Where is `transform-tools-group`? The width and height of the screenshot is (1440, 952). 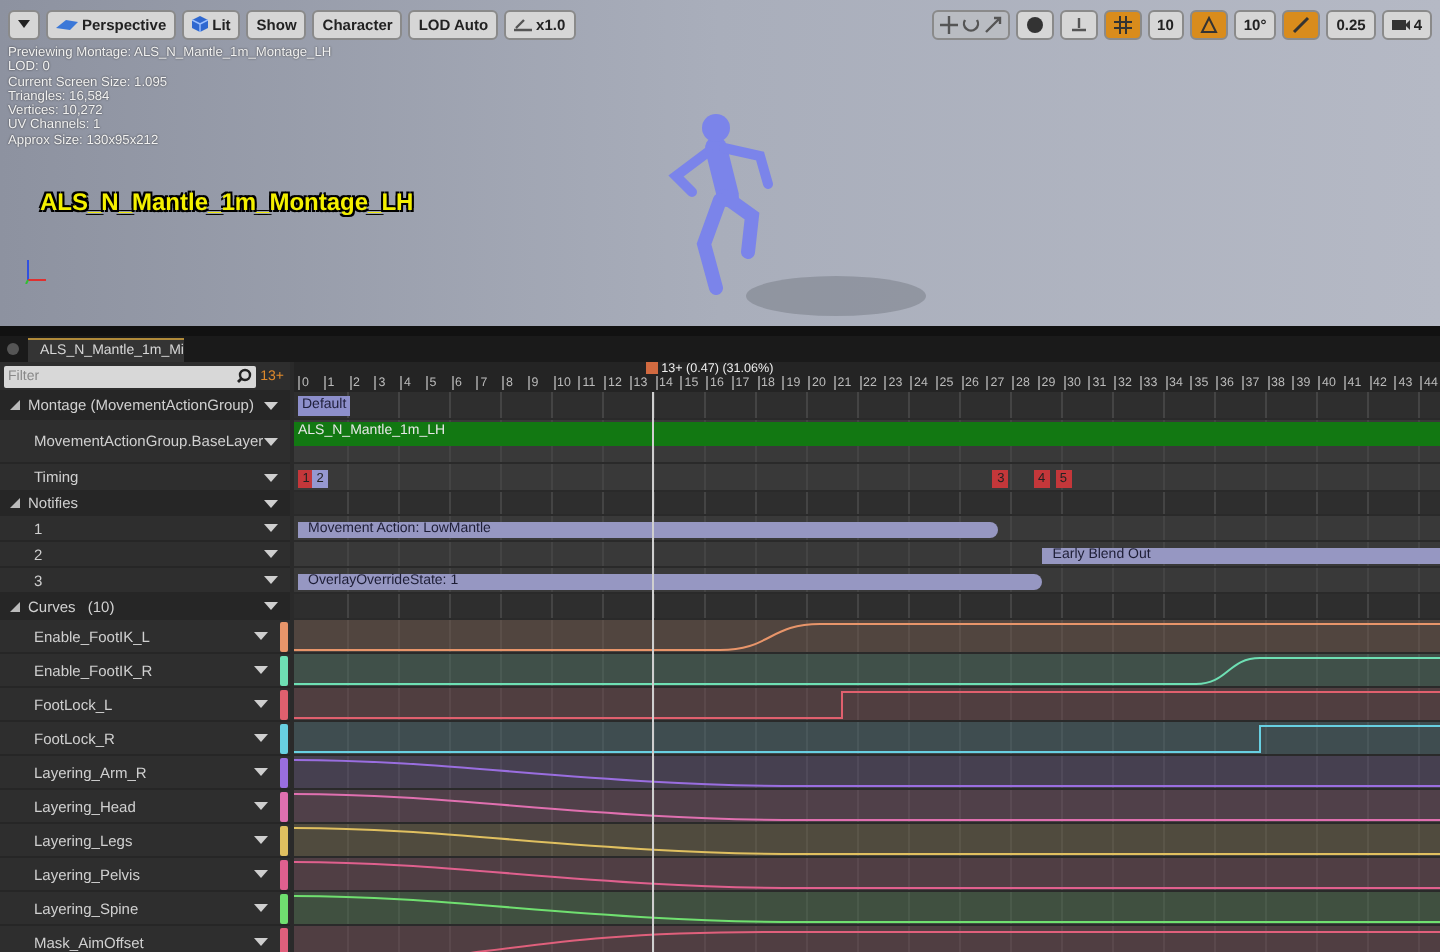
transform-tools-group is located at coordinates (970, 24).